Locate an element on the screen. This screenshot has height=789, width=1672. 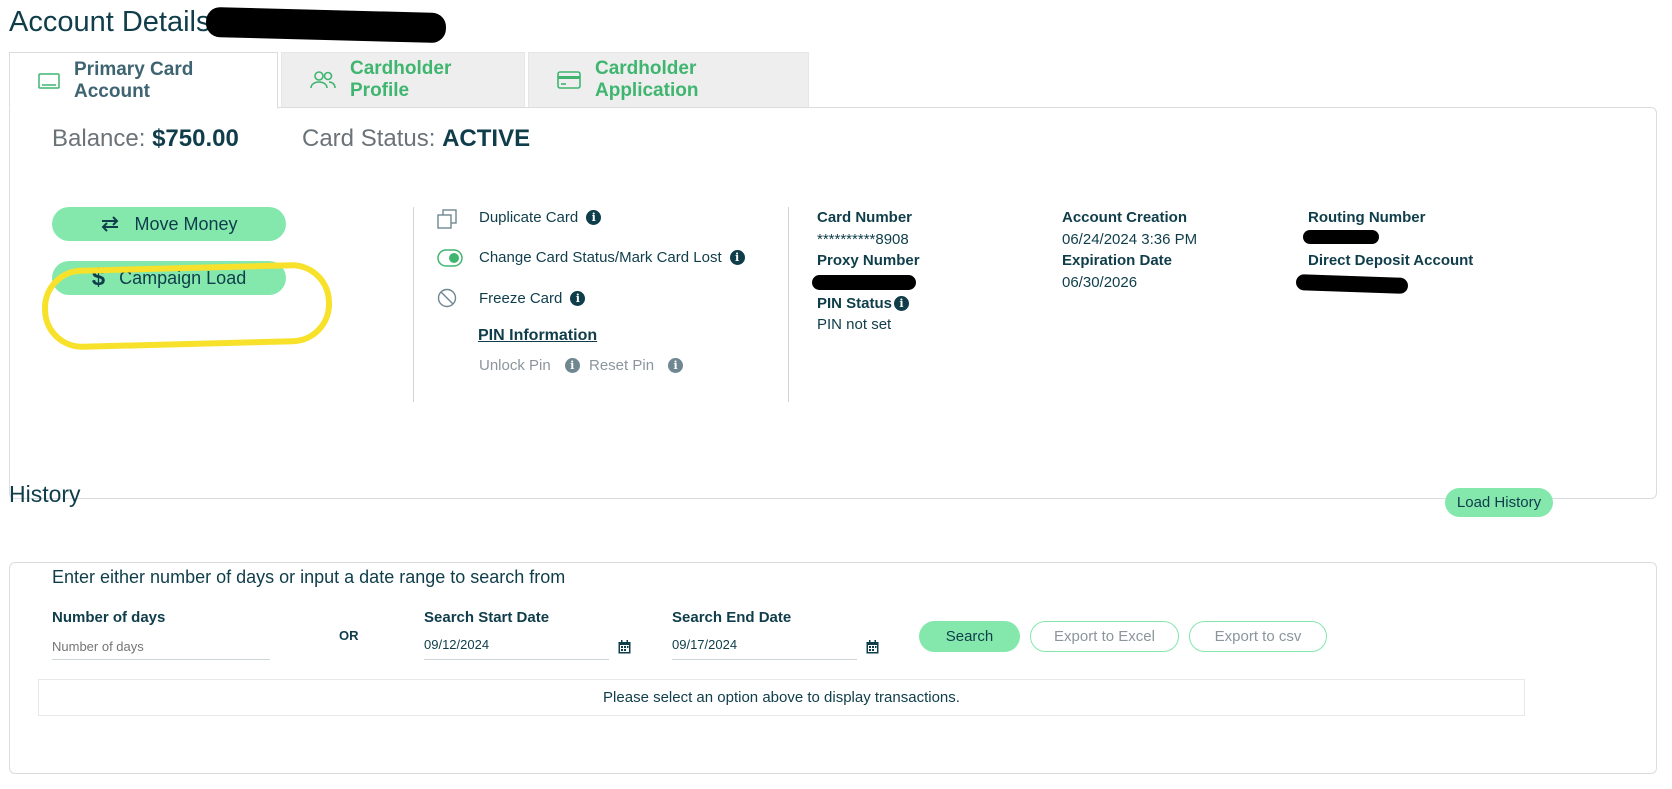
block-icon is located at coordinates (447, 300).